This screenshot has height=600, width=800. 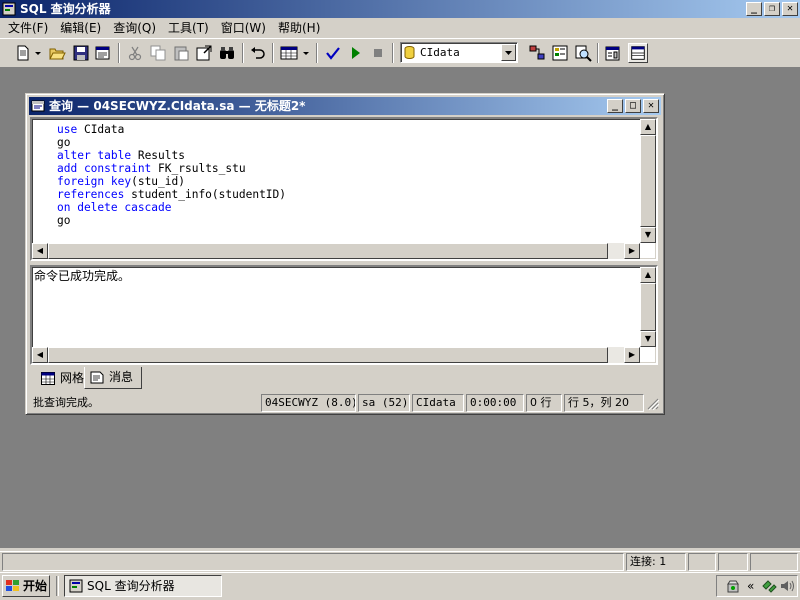 I want to click on taskbar: 开始 SQL 查询分析器 «, so click(x=400, y=586).